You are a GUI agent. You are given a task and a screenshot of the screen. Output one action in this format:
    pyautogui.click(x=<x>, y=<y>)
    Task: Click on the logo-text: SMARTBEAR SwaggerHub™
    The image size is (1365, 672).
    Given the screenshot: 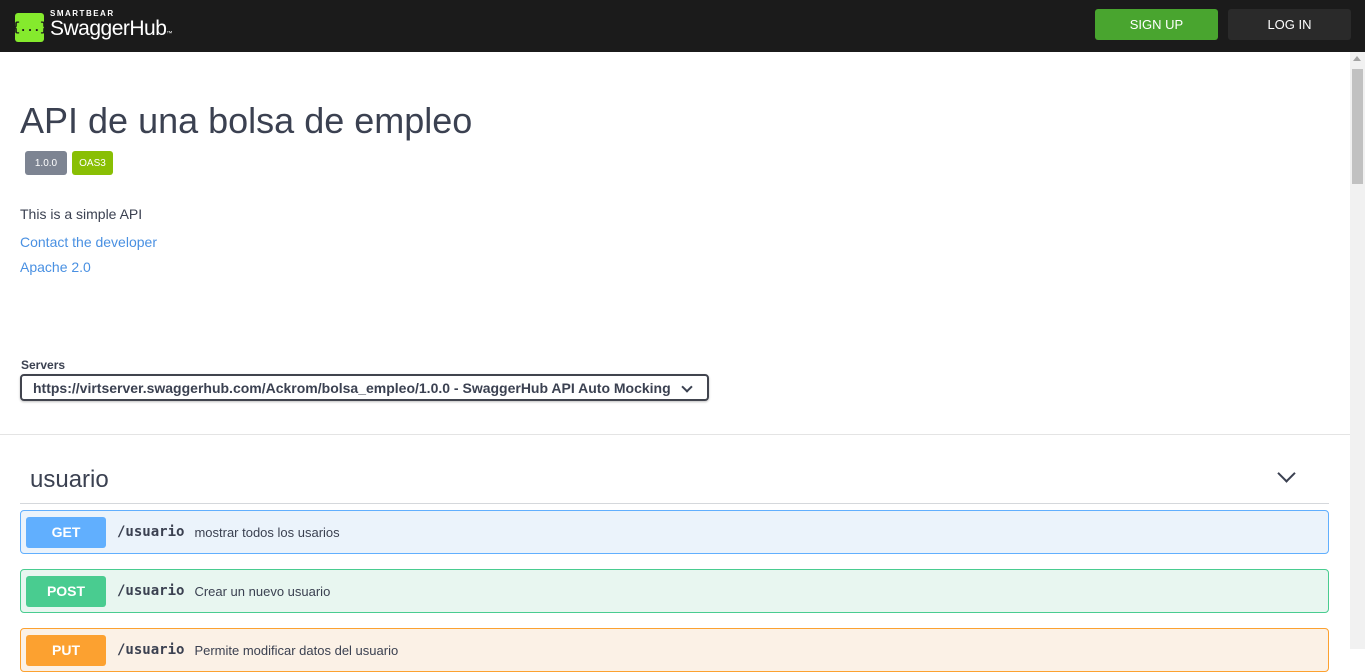 What is the action you would take?
    pyautogui.click(x=111, y=27)
    